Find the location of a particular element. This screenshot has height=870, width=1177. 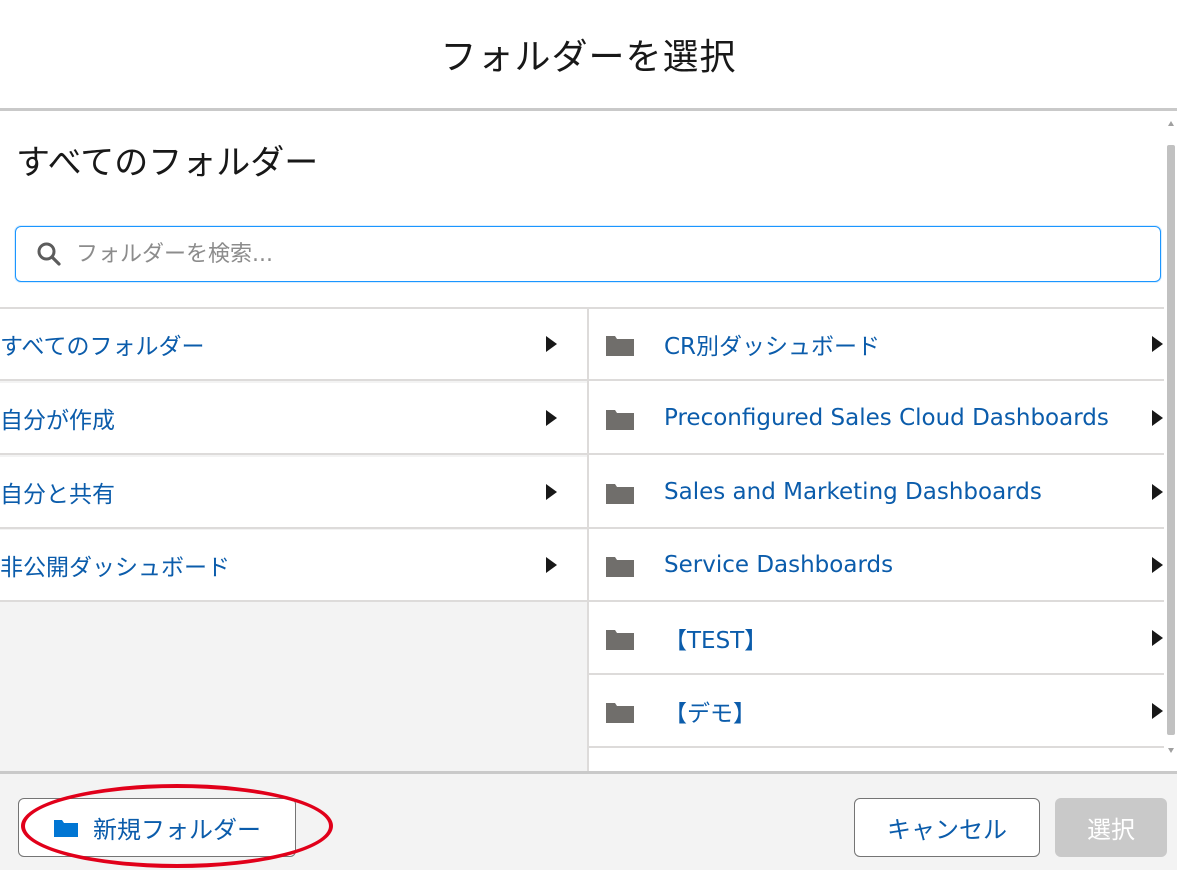

search-field is located at coordinates (588, 254).